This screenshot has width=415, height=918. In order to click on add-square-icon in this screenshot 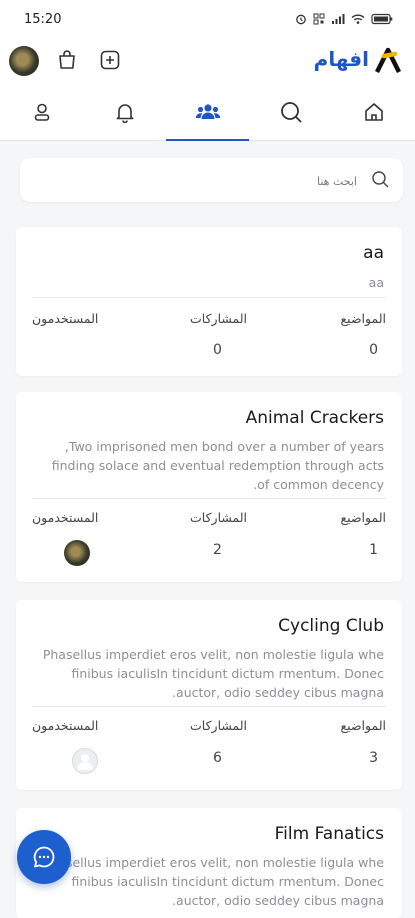, I will do `click(110, 60)`.